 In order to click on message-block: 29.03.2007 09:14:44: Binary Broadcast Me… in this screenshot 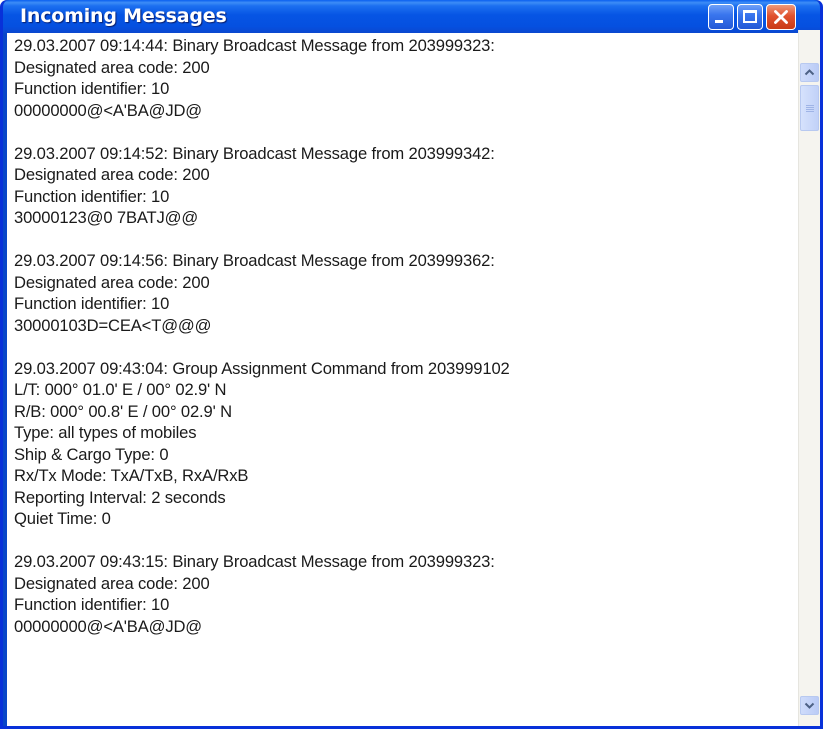, I will do `click(406, 78)`.